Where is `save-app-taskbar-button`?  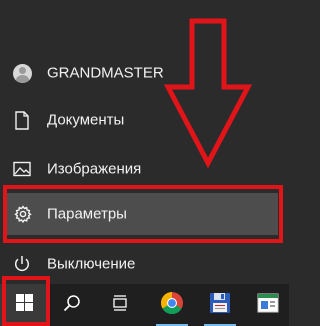
save-app-taskbar-button is located at coordinates (220, 305).